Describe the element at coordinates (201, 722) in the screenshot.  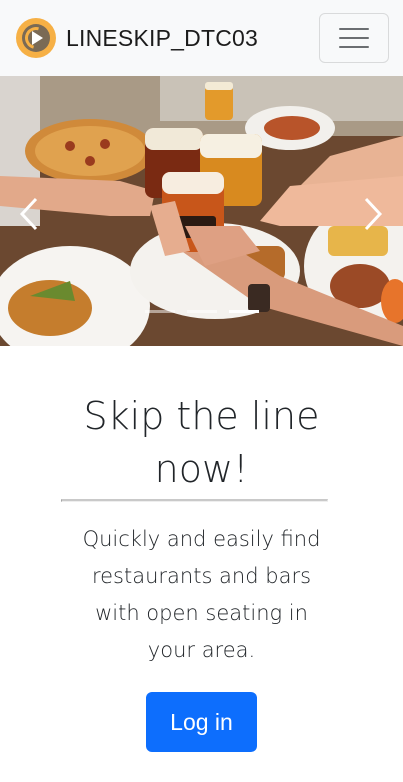
I see `login-button: Log in` at that location.